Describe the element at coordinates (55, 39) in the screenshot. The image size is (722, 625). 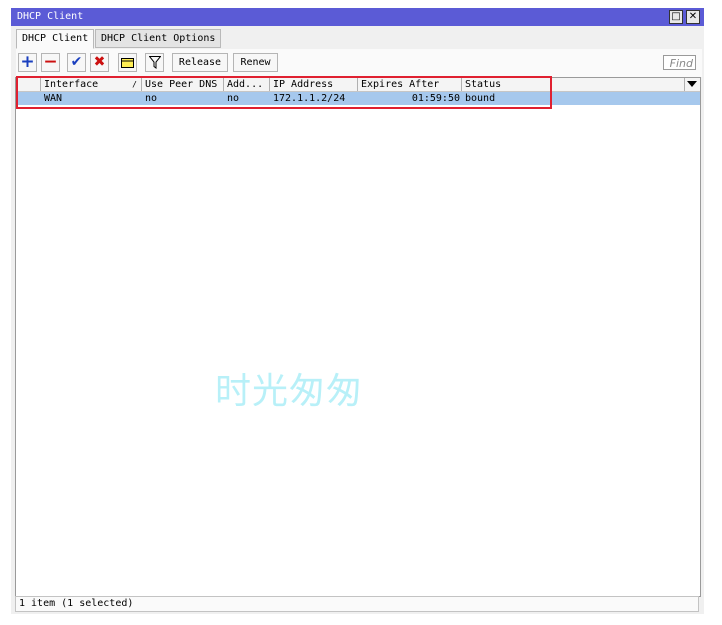
I see `tab-dhcp-client: DHCP Client` at that location.